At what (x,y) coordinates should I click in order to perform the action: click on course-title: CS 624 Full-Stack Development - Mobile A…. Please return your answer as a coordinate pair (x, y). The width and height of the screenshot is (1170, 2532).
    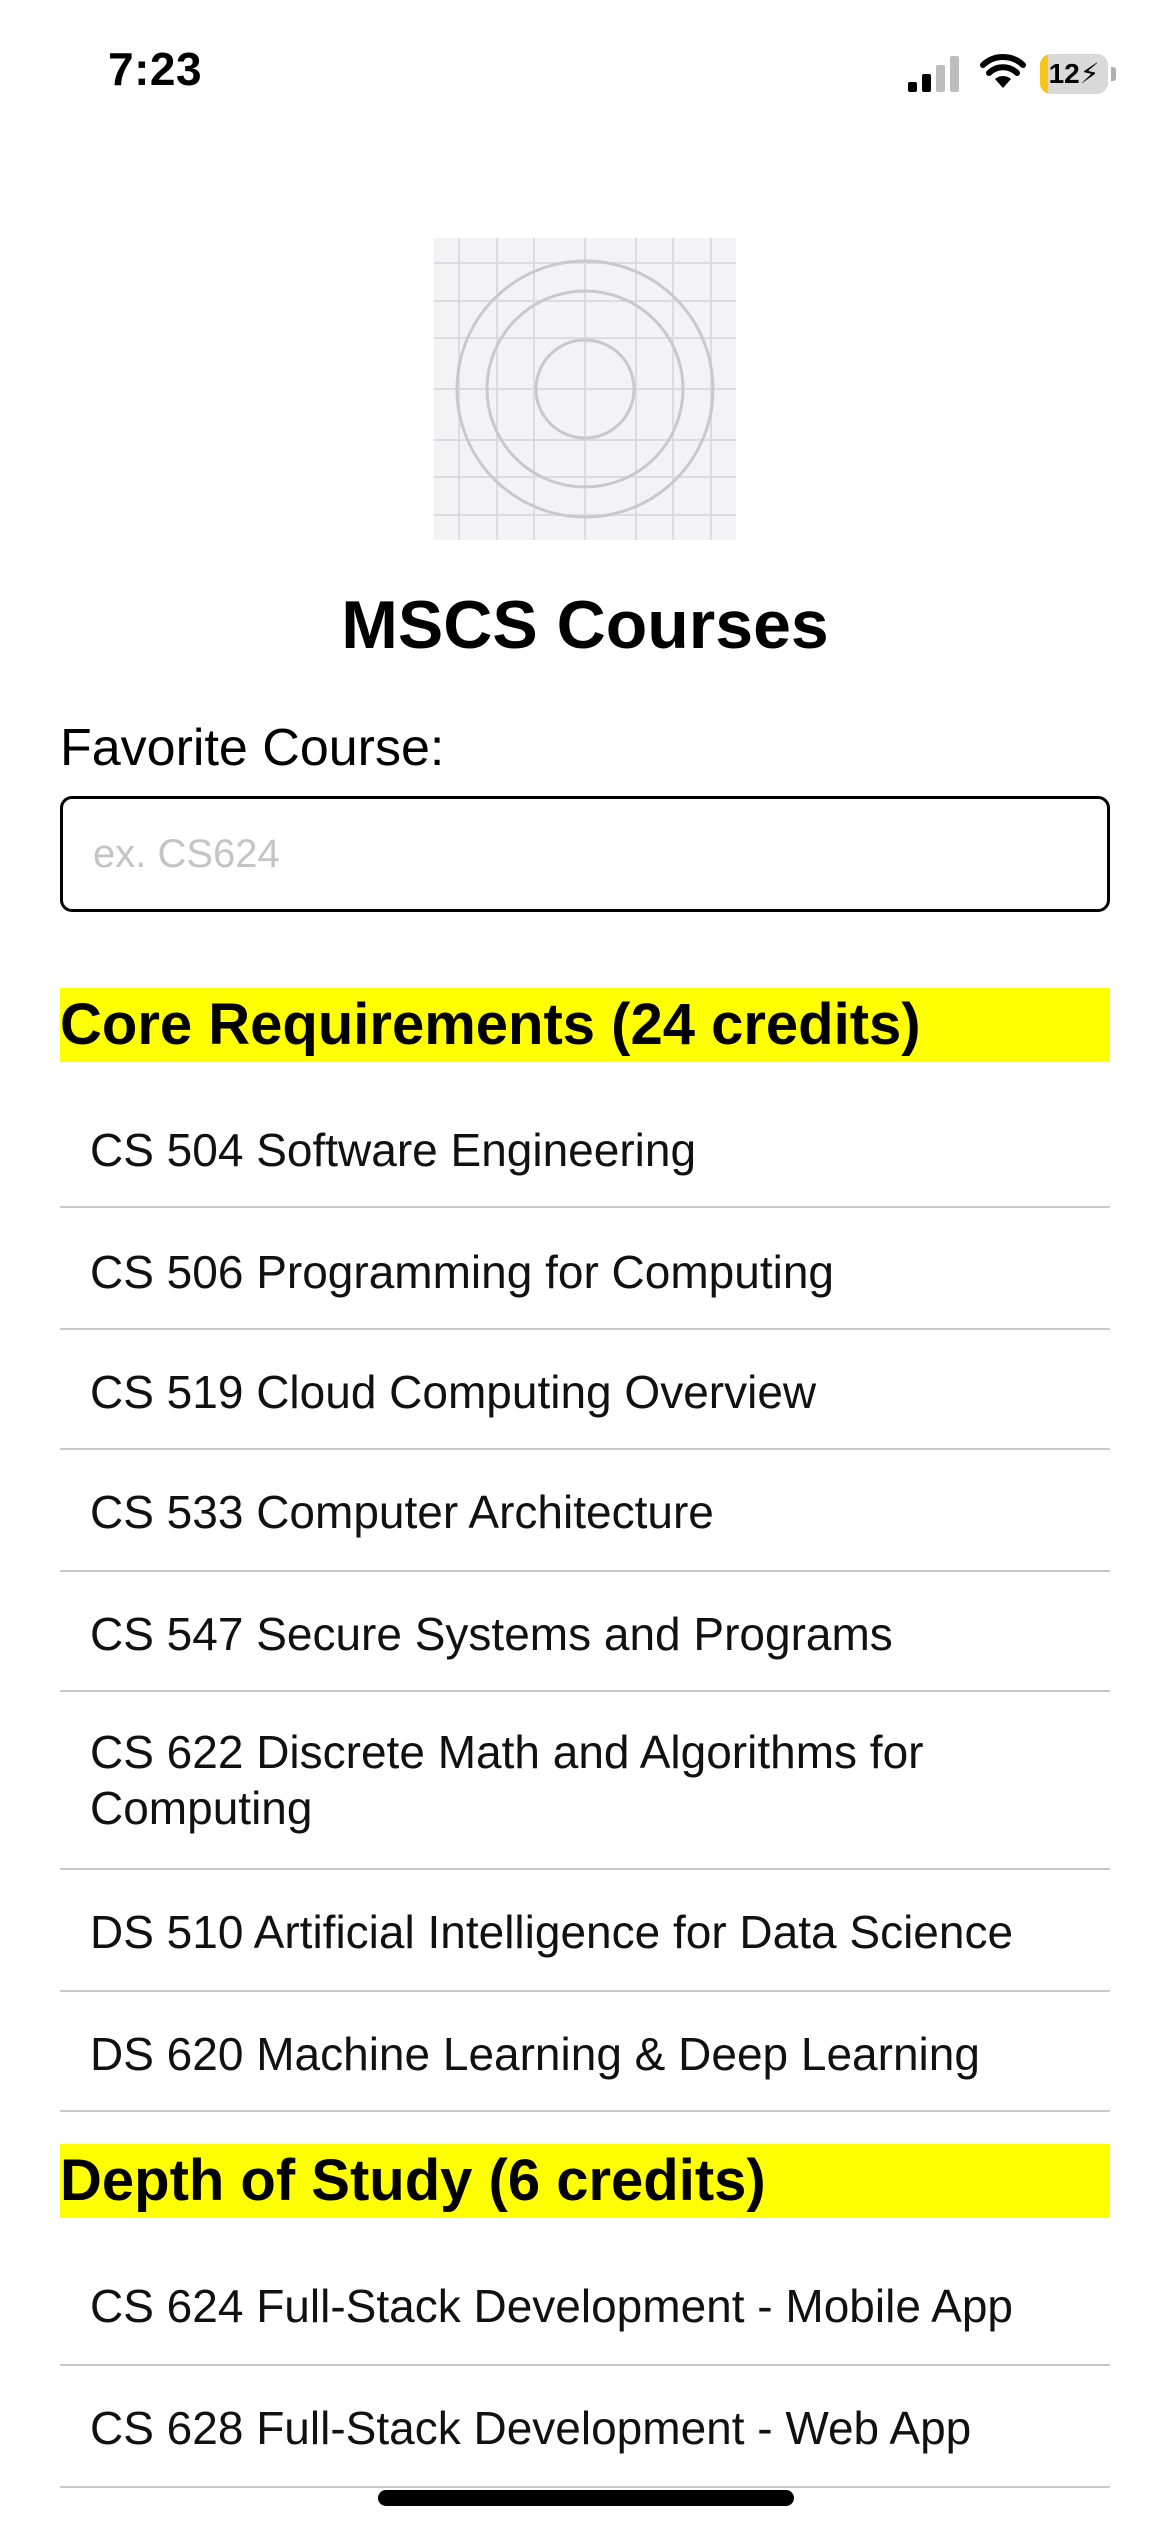
    Looking at the image, I should click on (551, 2306).